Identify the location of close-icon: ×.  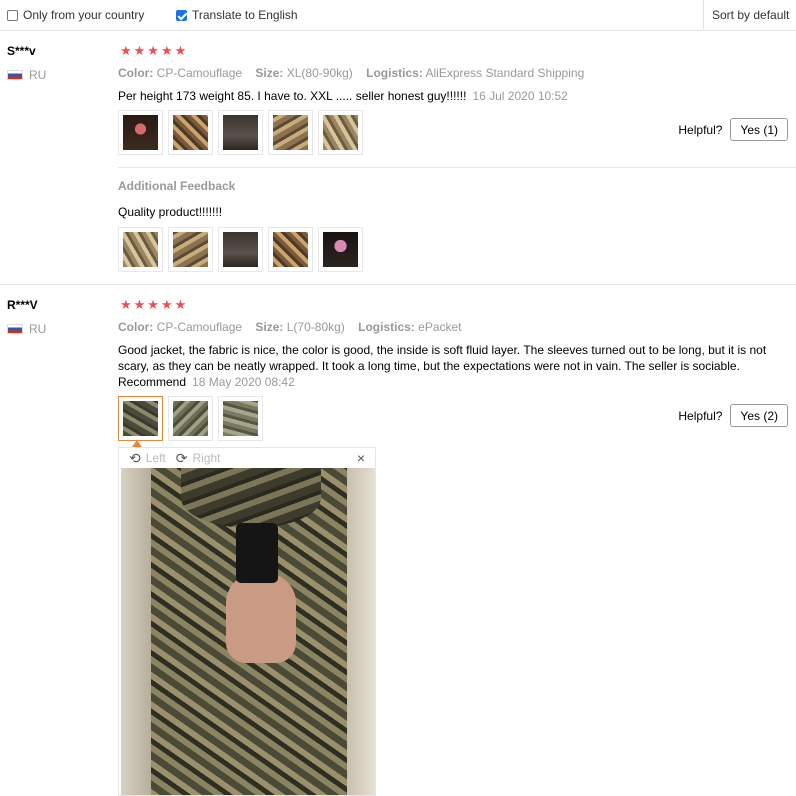
(361, 458).